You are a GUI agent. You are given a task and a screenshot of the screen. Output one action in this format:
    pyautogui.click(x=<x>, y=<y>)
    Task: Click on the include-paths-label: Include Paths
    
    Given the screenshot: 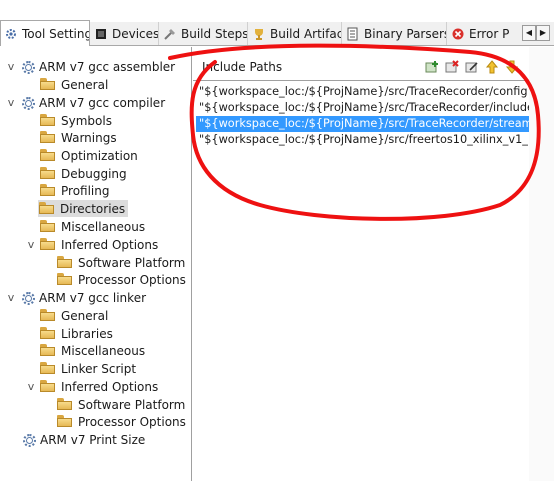 What is the action you would take?
    pyautogui.click(x=242, y=67)
    